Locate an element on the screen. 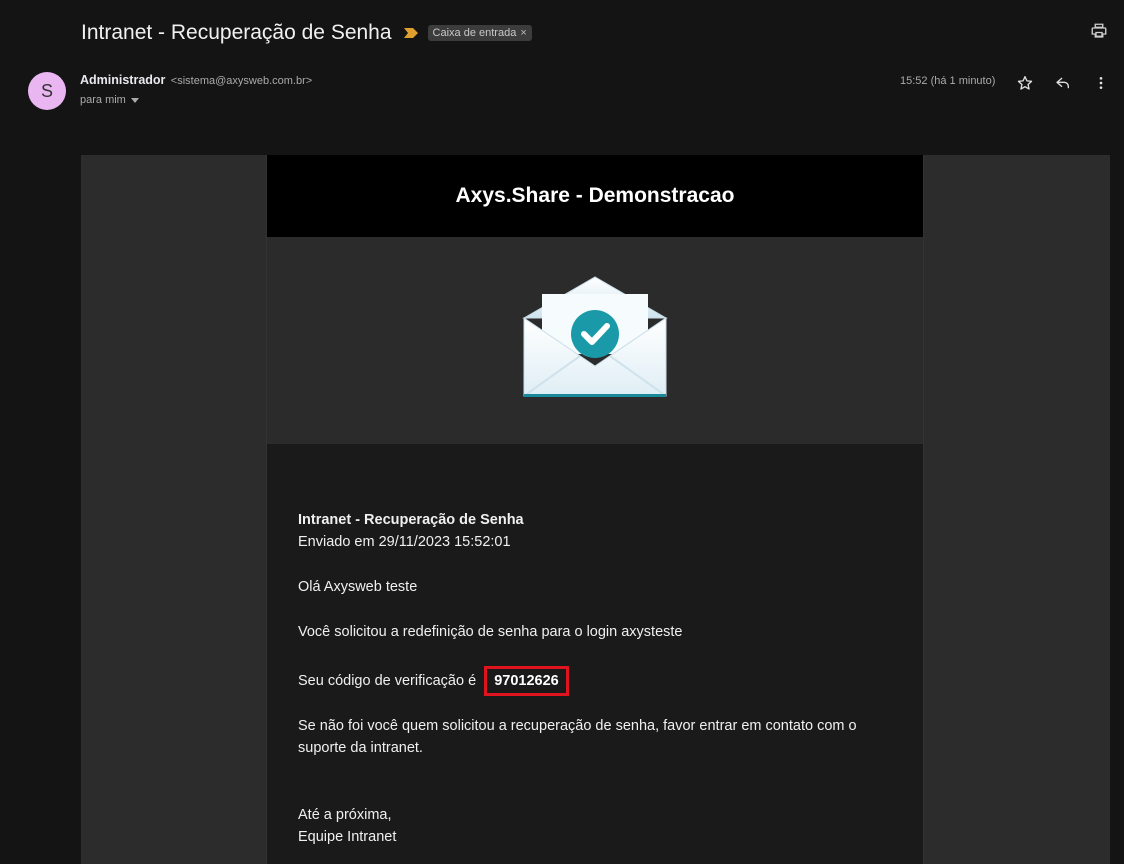  reply-icon is located at coordinates (1062, 83).